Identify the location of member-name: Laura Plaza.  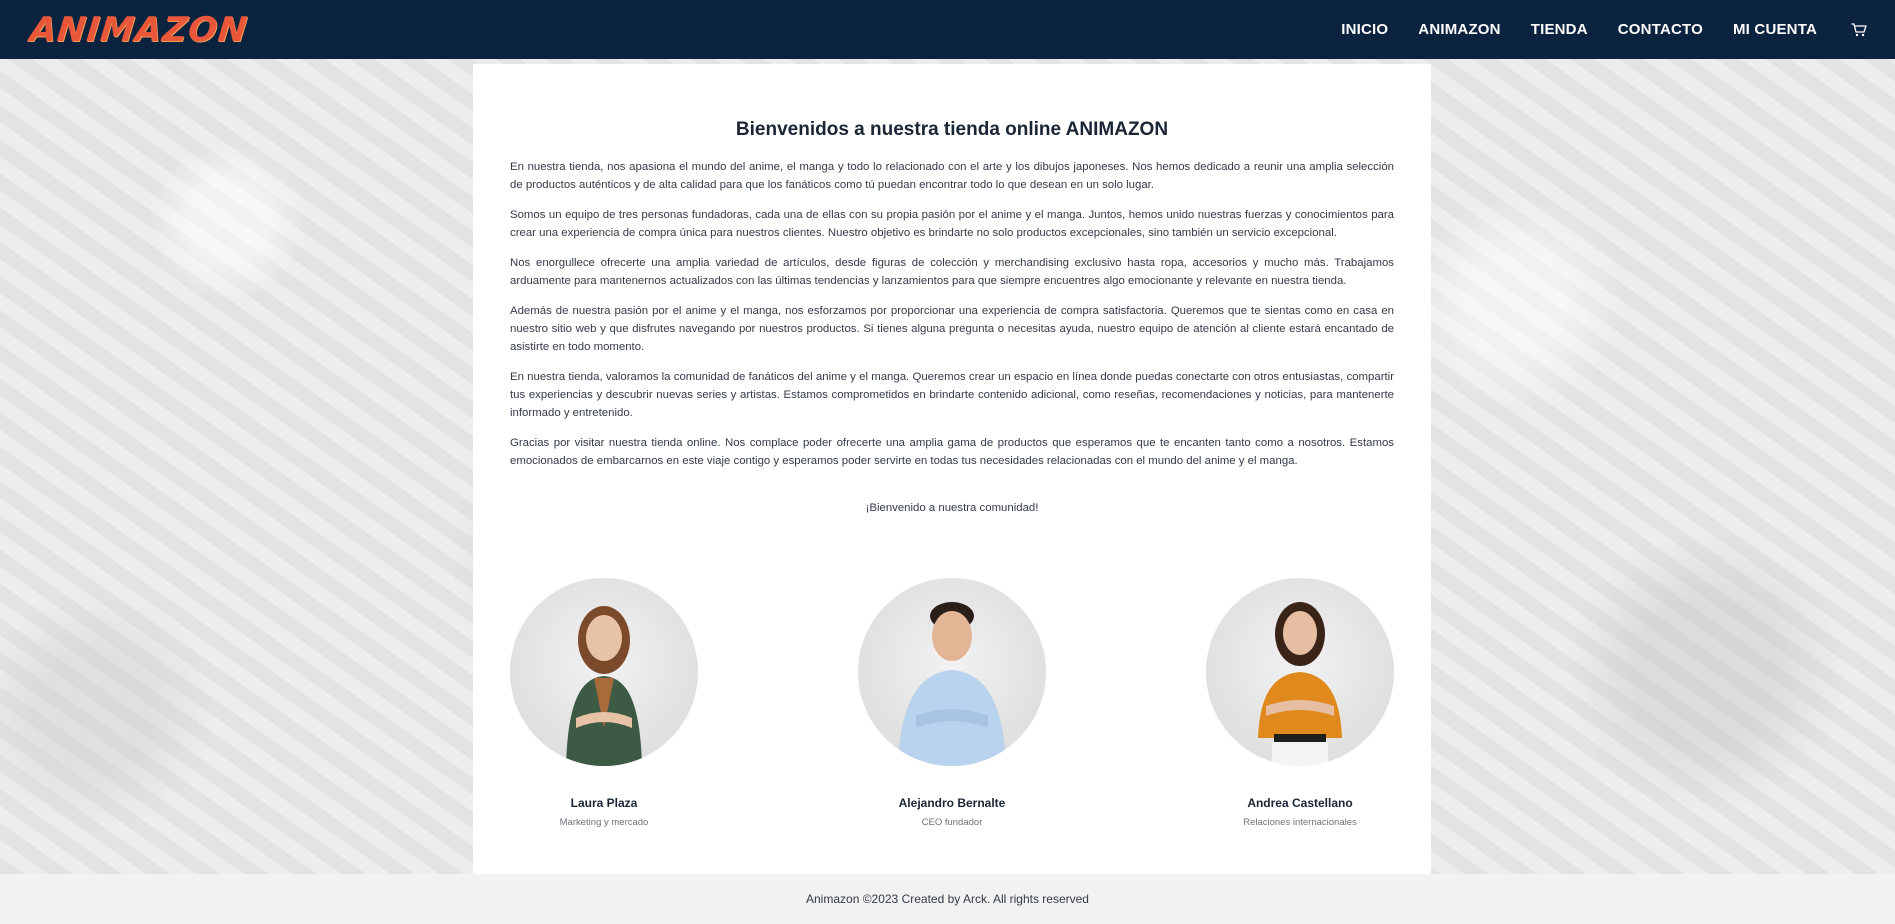
(604, 803).